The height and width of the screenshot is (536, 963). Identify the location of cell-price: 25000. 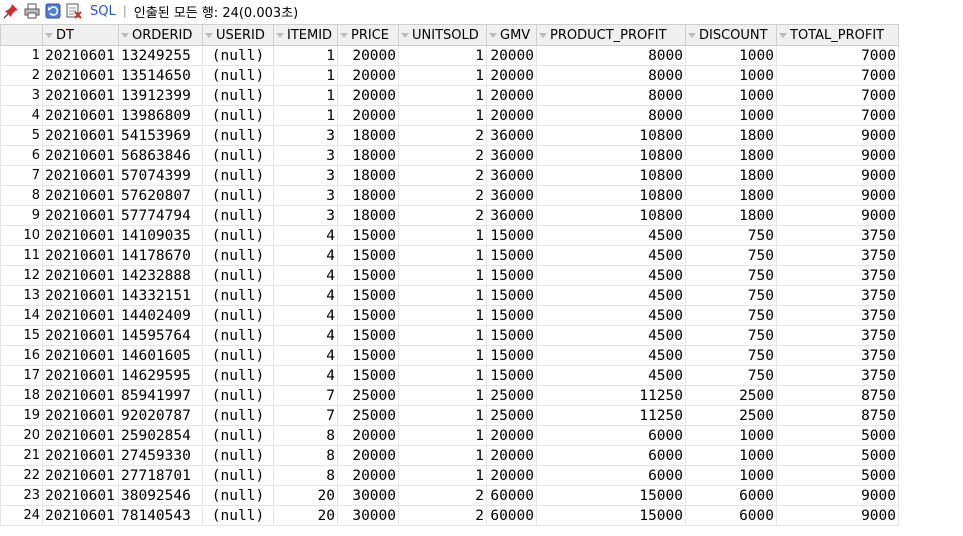
(368, 395).